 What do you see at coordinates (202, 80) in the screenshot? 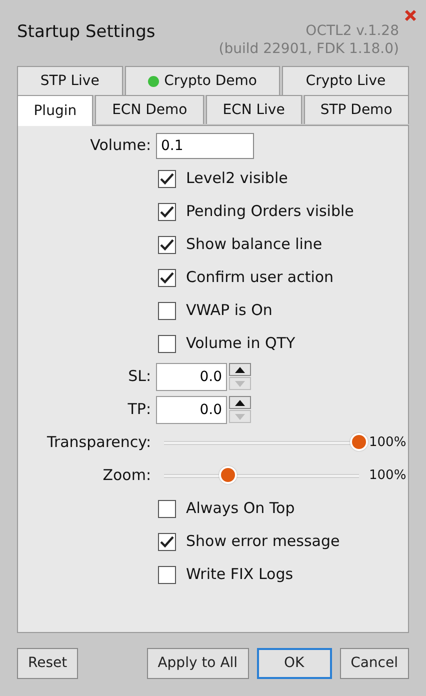
I see `tab: Crypto Demo` at bounding box center [202, 80].